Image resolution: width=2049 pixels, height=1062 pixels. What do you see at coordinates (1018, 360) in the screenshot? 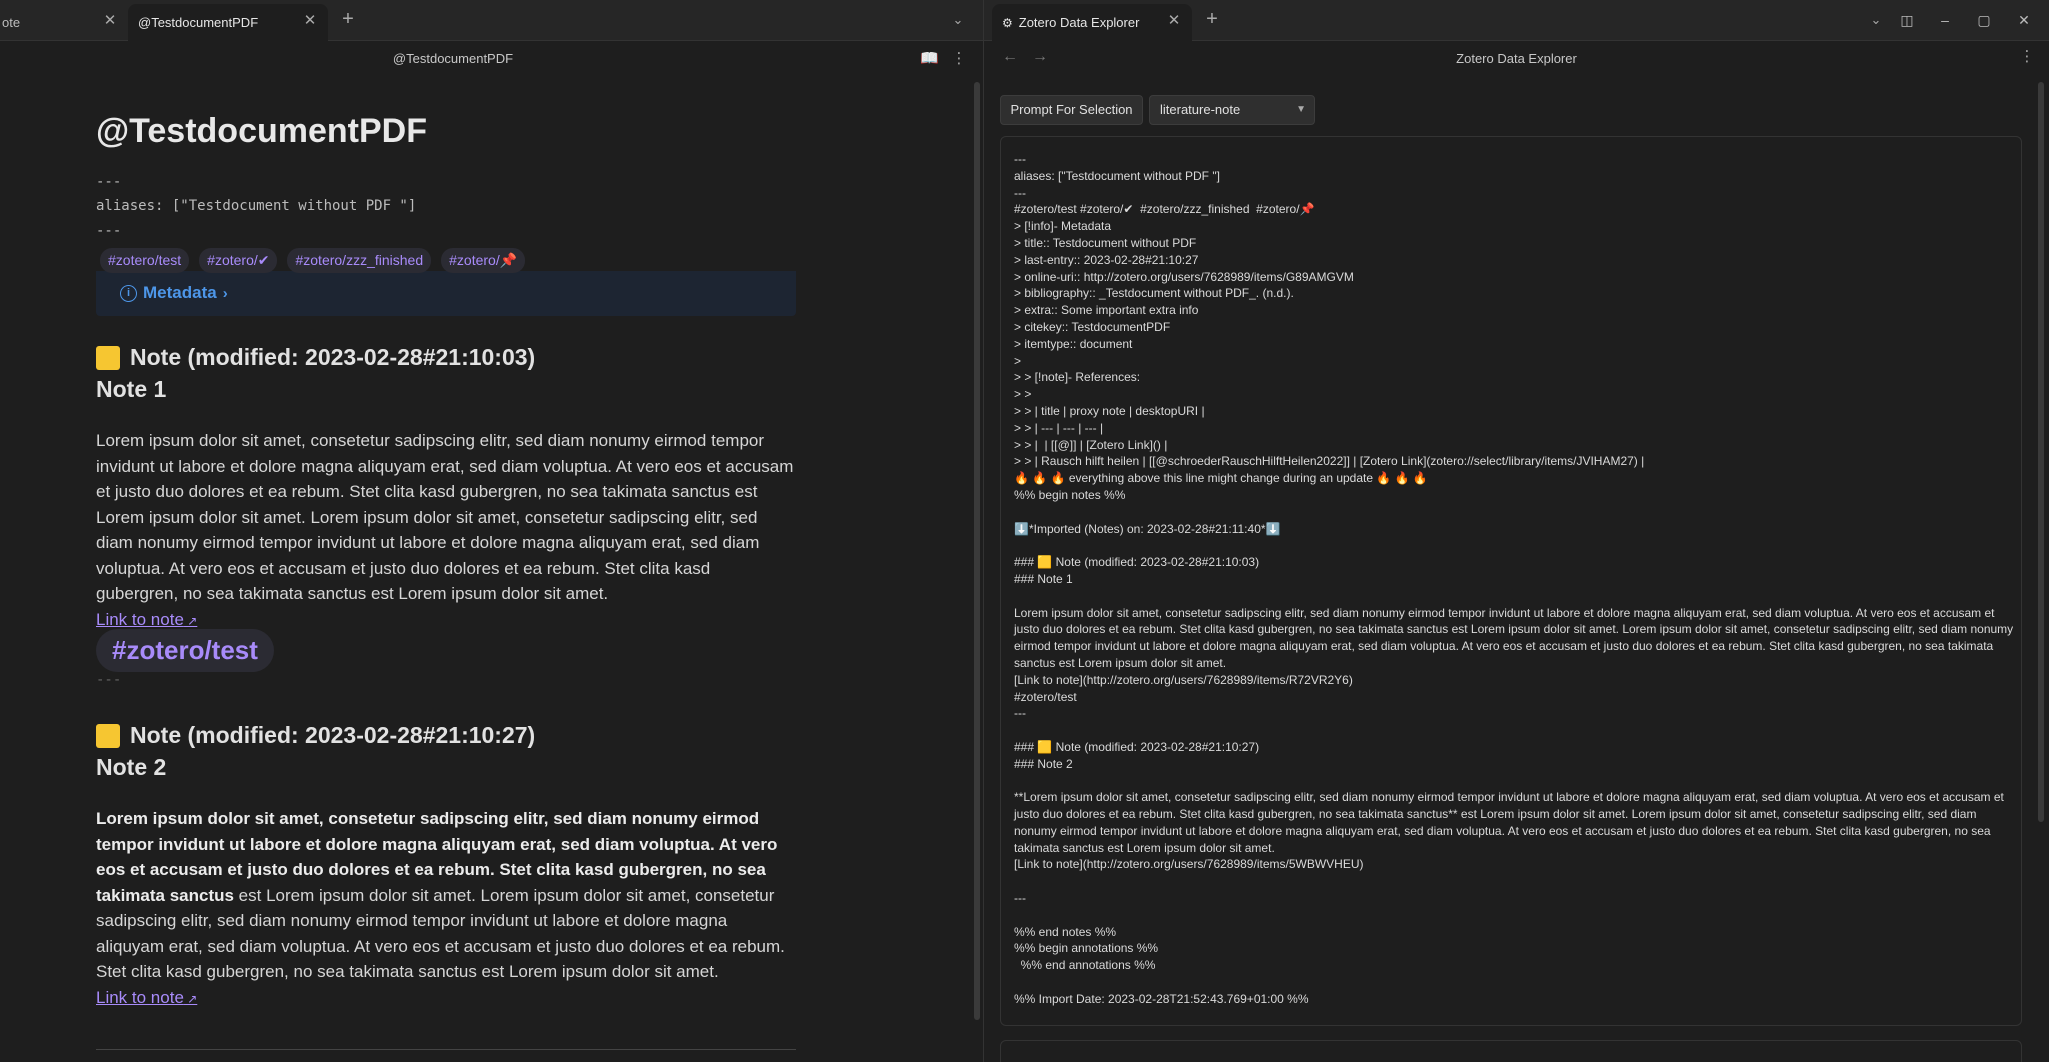
I see `output-line: >` at bounding box center [1018, 360].